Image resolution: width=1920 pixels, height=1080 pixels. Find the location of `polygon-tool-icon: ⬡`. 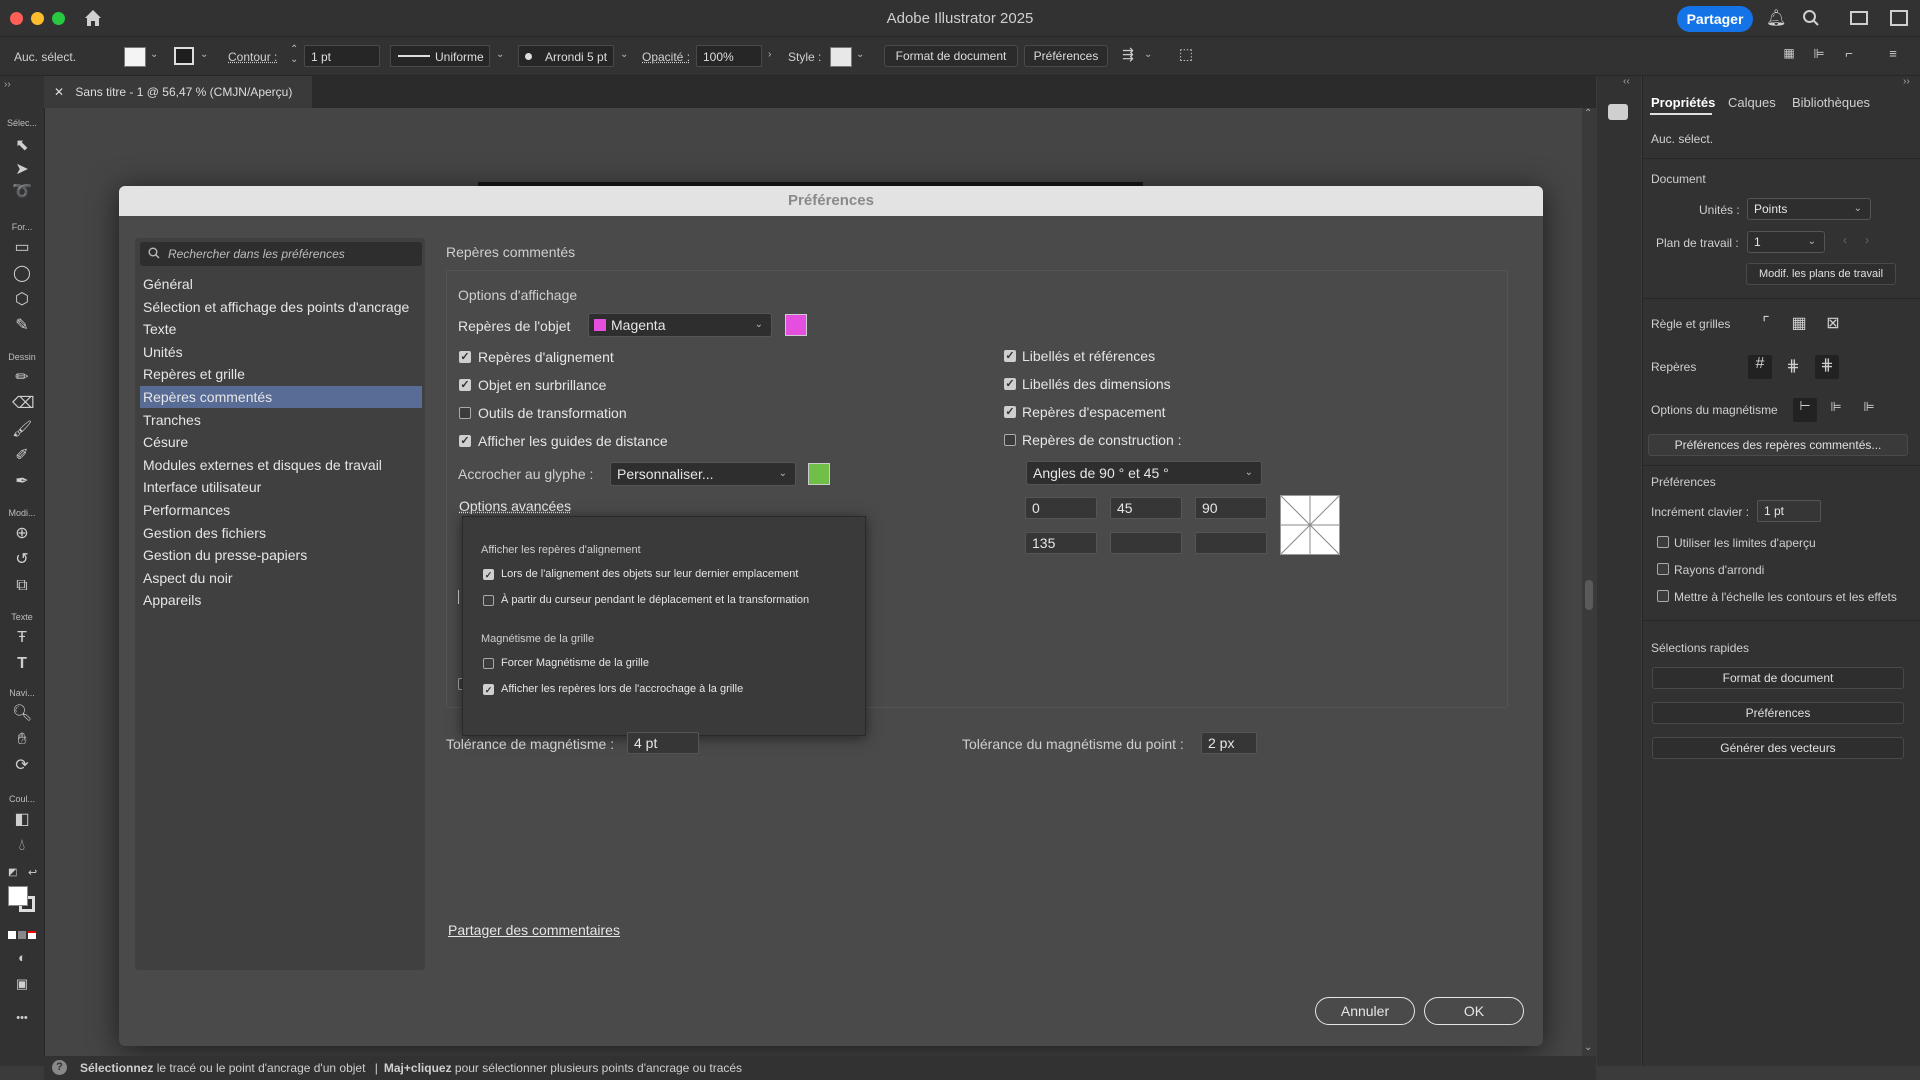

polygon-tool-icon: ⬡ is located at coordinates (22, 300).